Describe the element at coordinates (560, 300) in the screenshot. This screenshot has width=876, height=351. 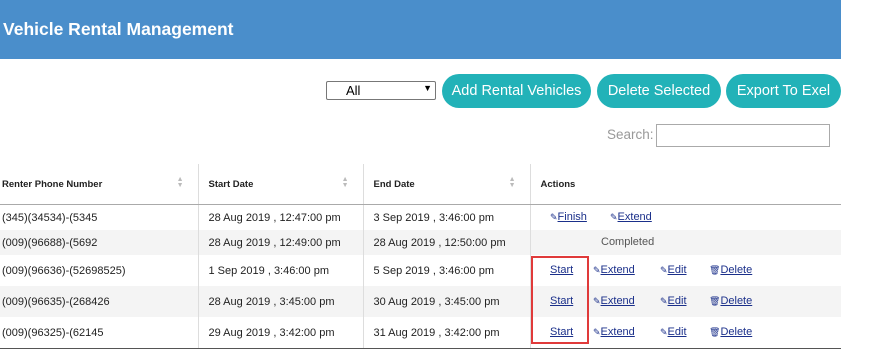
I see `start-links-highlight` at that location.